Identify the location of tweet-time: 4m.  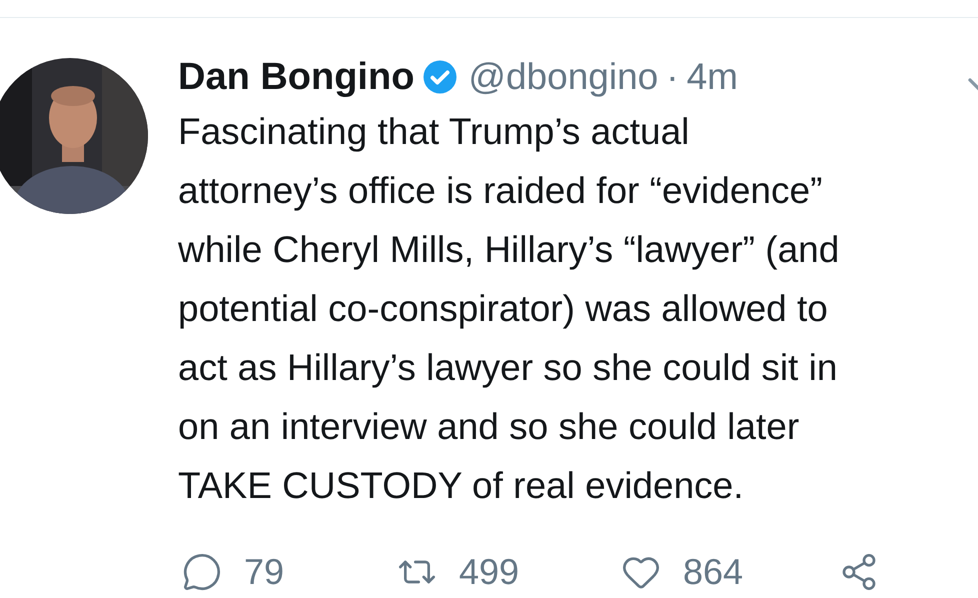
(712, 77).